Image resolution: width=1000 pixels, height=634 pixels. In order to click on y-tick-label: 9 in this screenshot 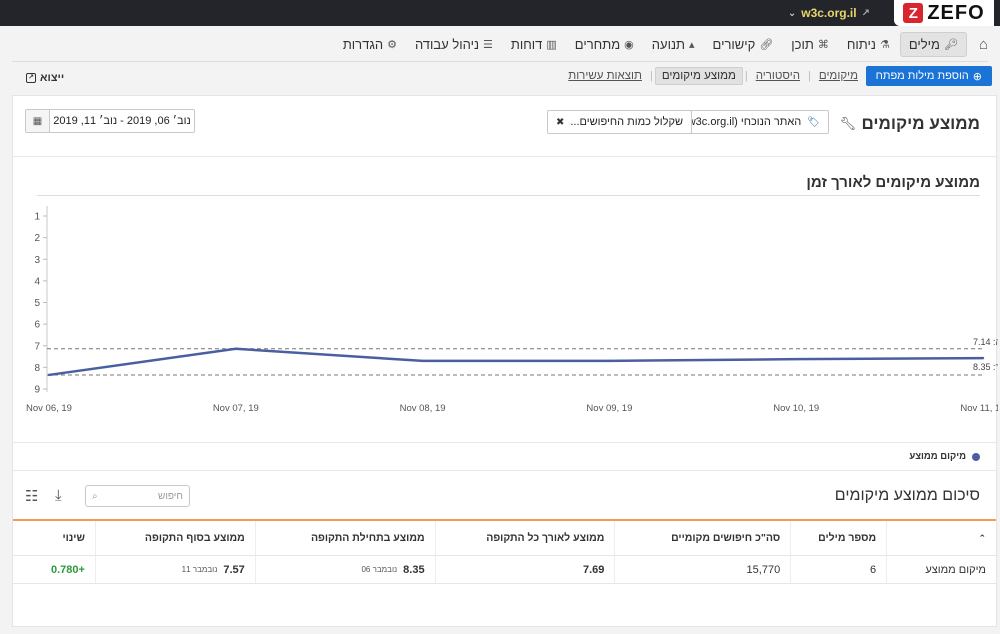, I will do `click(37, 390)`.